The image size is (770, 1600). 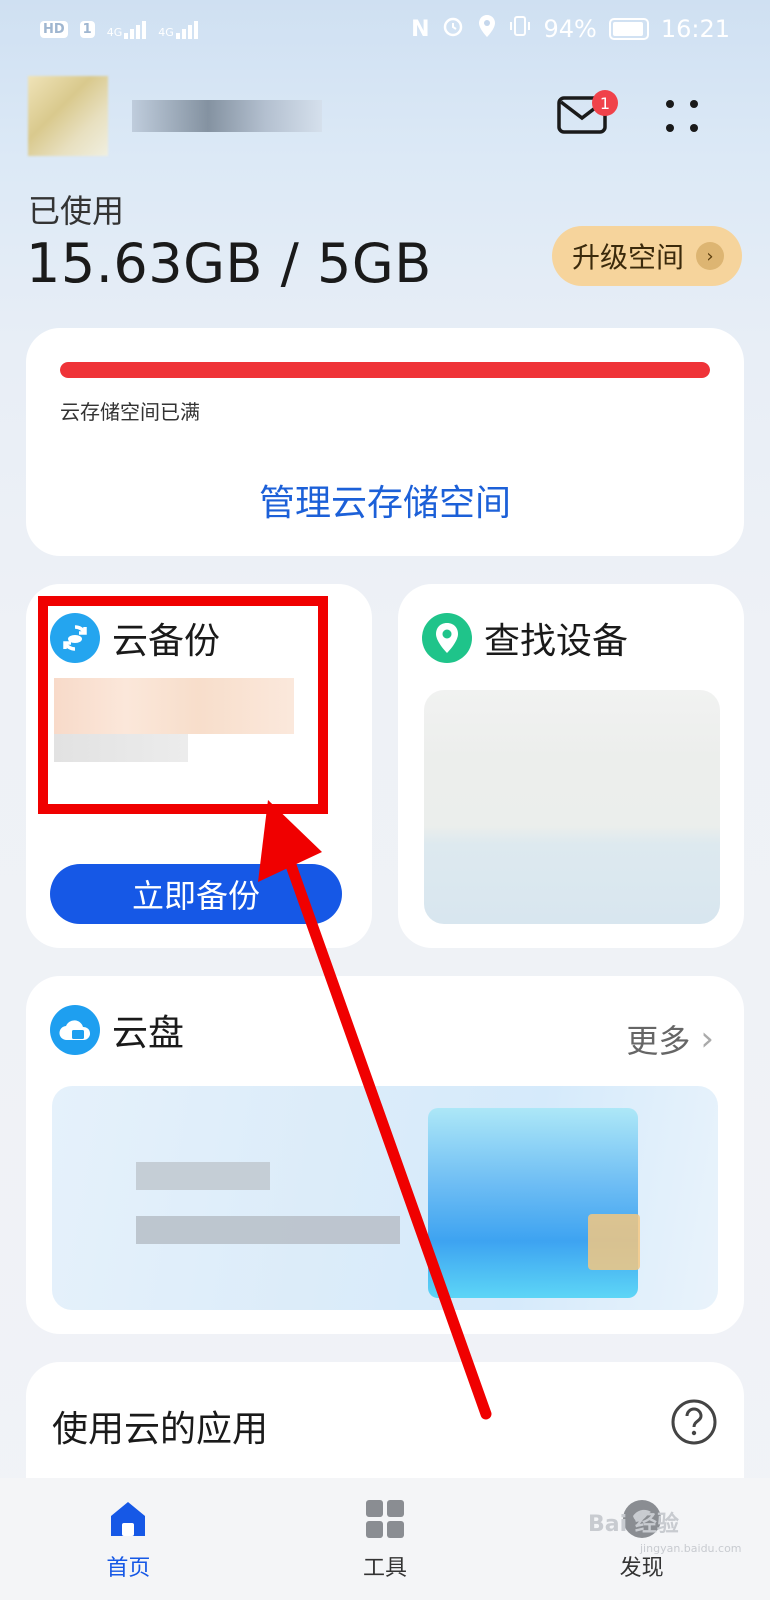 I want to click on used-label: 已使用, so click(x=76, y=211).